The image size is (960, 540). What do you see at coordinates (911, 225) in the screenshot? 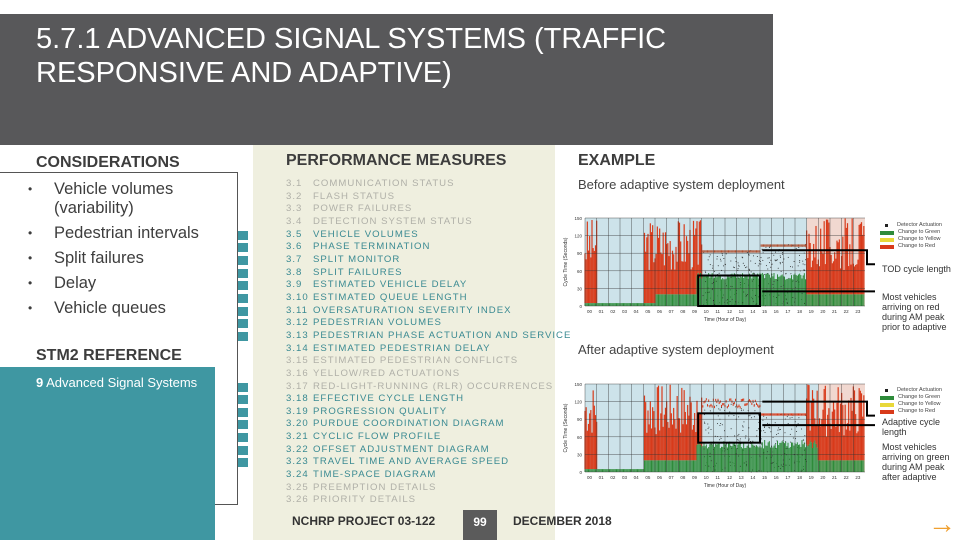
I see `legend-item: Detector Actuation` at bounding box center [911, 225].